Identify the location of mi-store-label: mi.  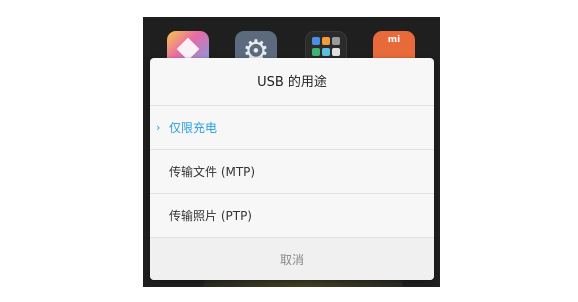
(394, 40).